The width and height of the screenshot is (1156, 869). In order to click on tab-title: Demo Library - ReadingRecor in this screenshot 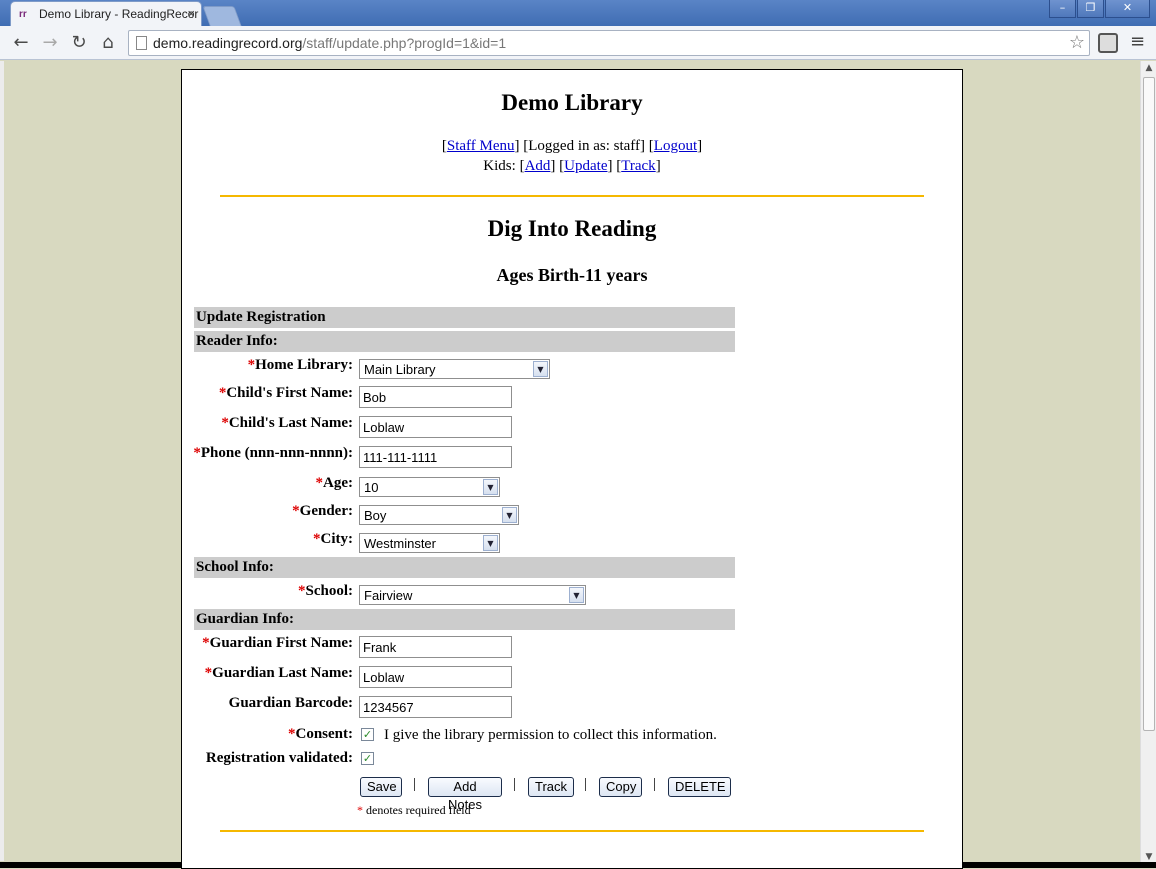, I will do `click(119, 14)`.